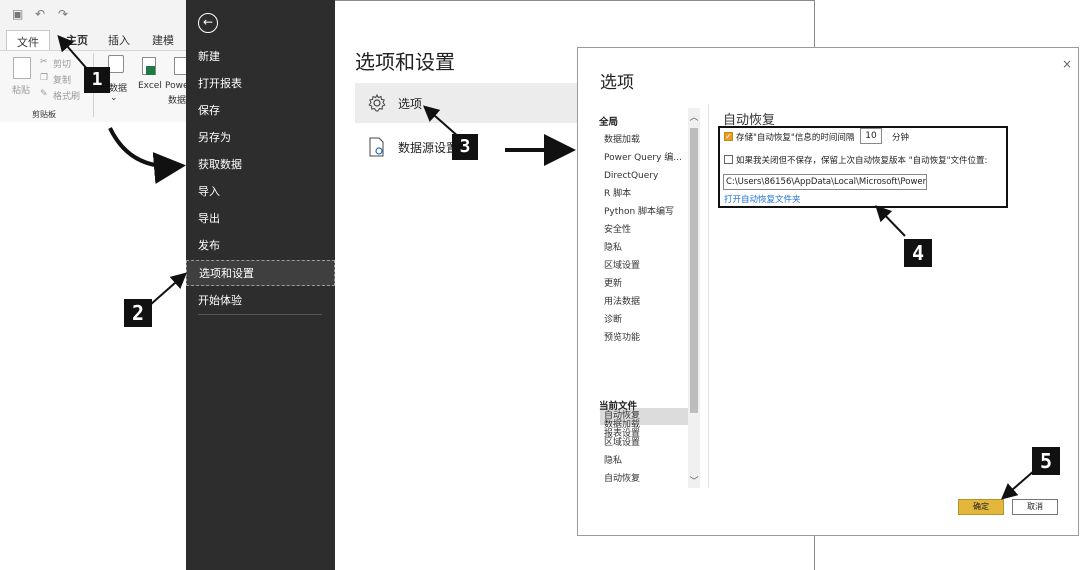 The image size is (1080, 570). Describe the element at coordinates (147, 155) in the screenshot. I see `curved-arrow-to-get-data` at that location.